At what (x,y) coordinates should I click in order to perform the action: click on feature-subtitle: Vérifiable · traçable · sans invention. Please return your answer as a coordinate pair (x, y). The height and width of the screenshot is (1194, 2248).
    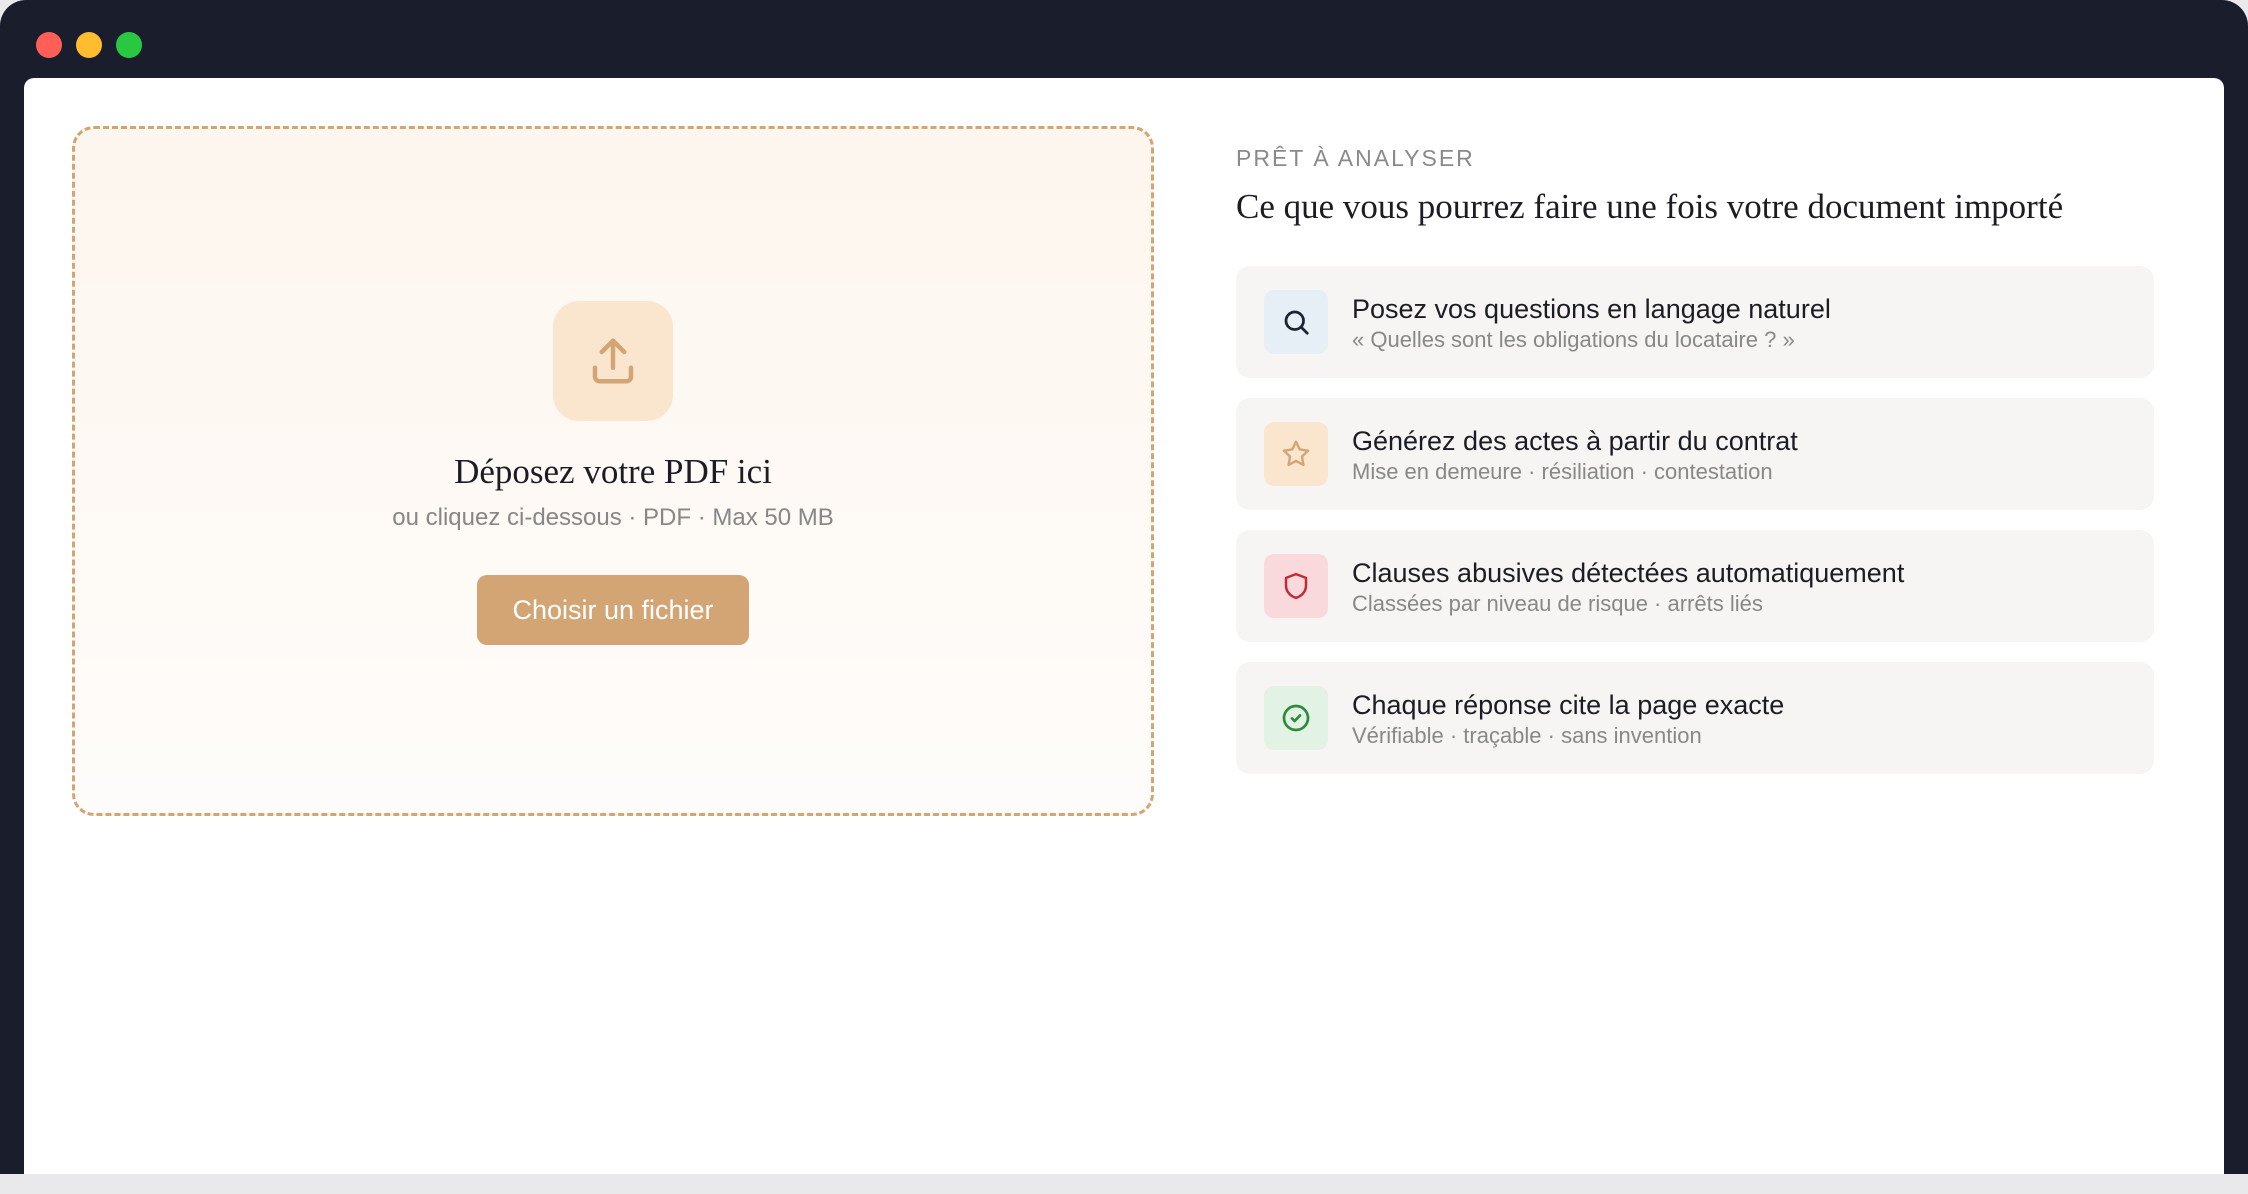
    Looking at the image, I should click on (1527, 735).